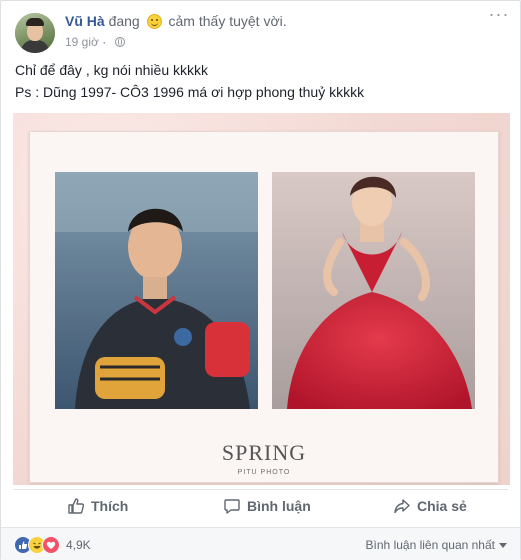 The image size is (521, 560). I want to click on action-bar: Thích Bình luận Chia sẻ, so click(260, 505).